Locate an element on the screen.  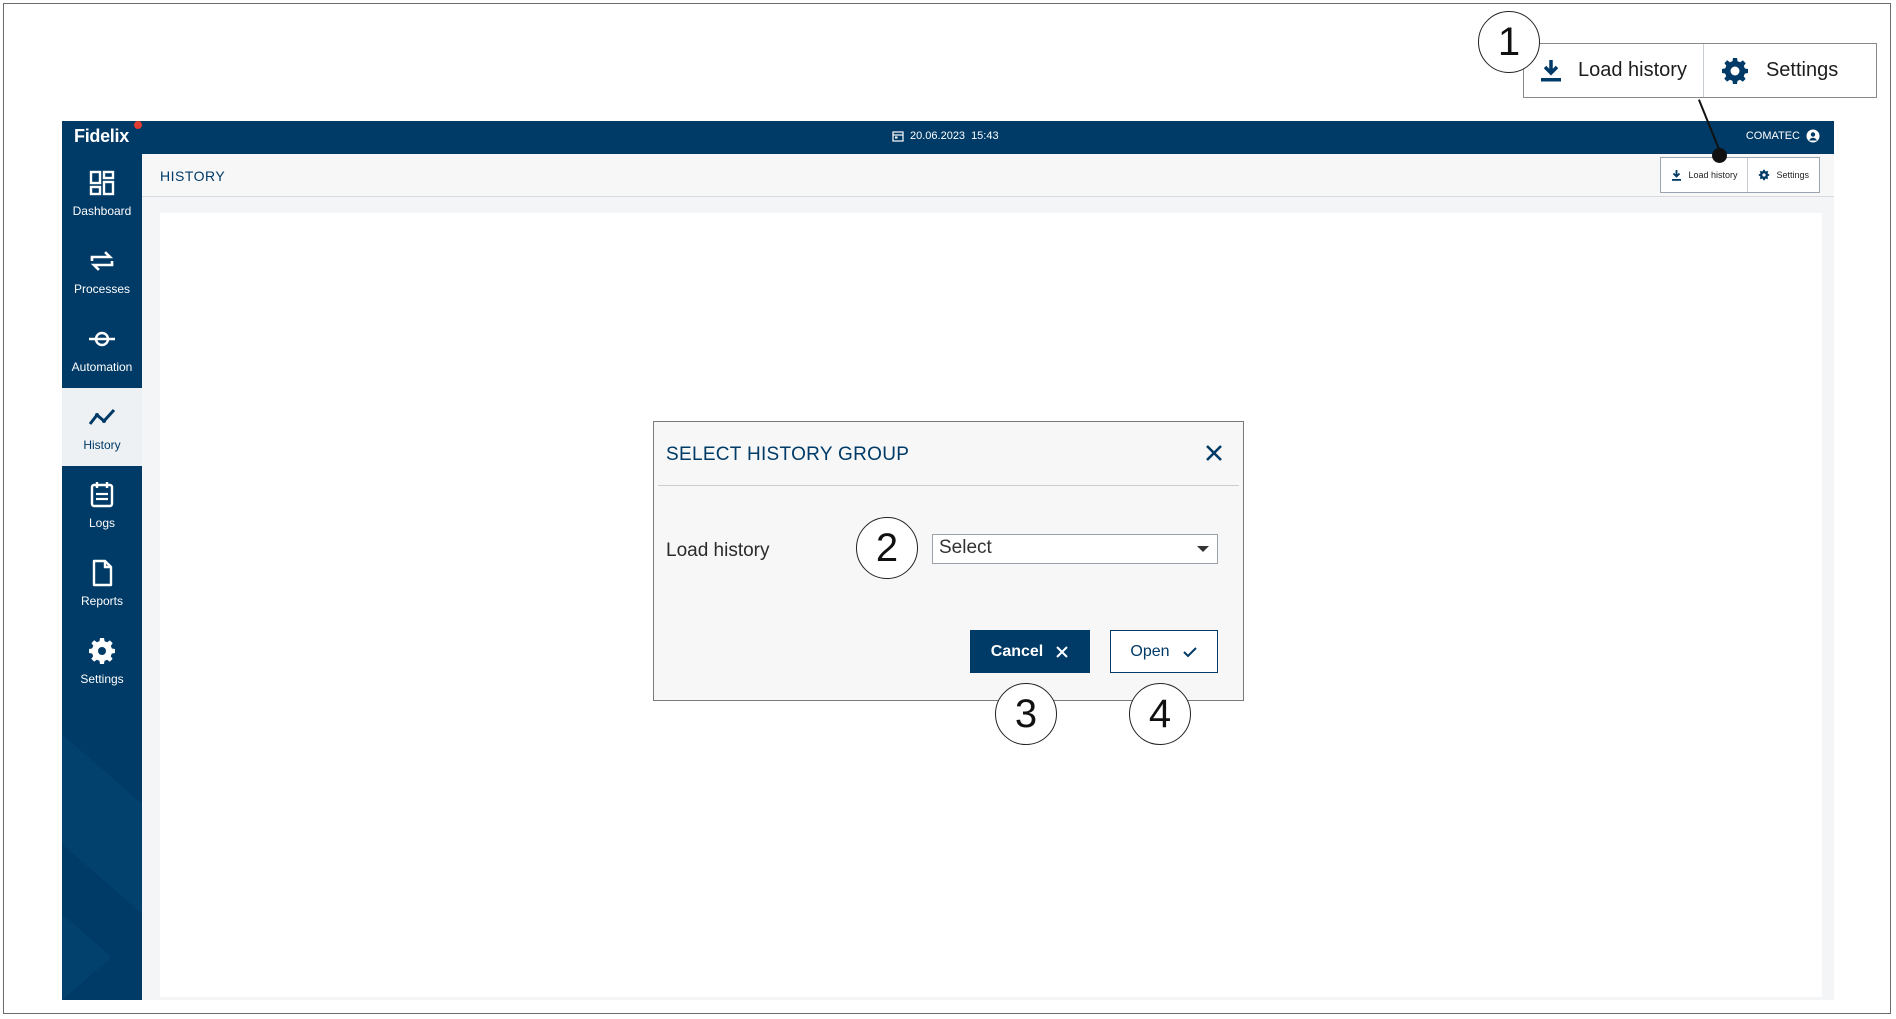
date-time-display: 20.06.2023 15:43 is located at coordinates (945, 136).